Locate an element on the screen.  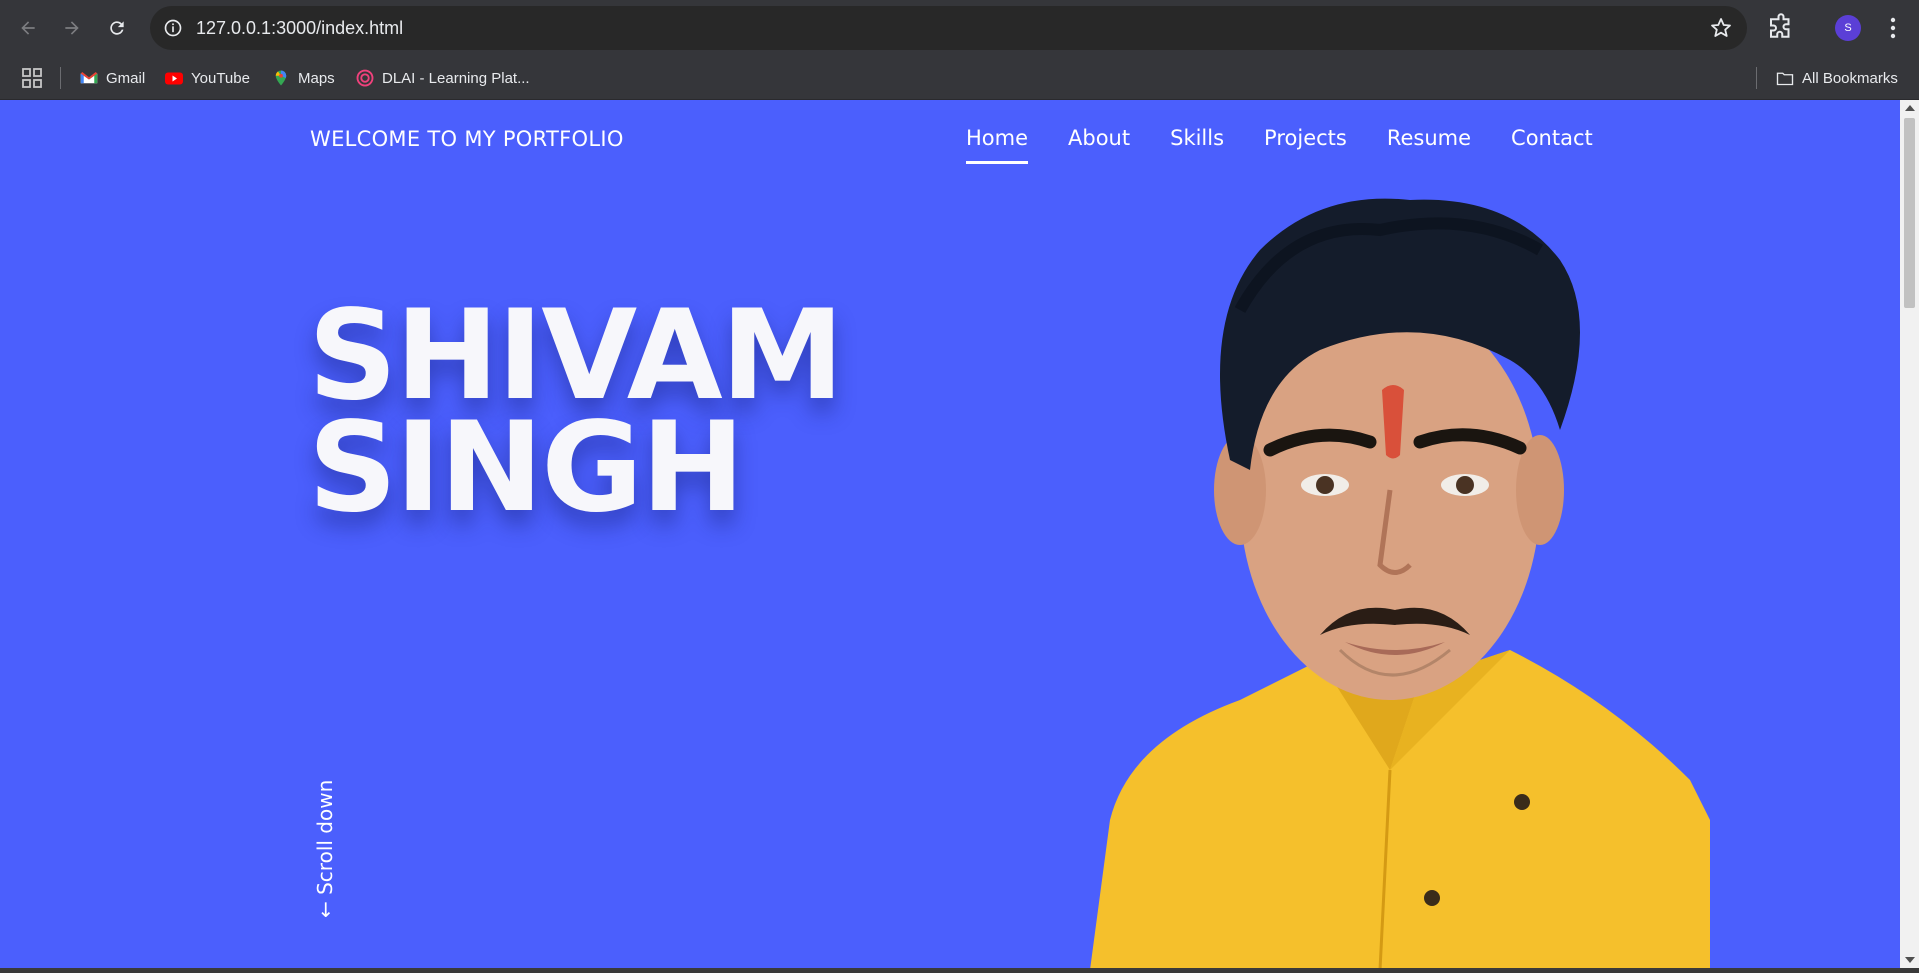
all-bookmarks-button: All Bookmarks is located at coordinates (1837, 78).